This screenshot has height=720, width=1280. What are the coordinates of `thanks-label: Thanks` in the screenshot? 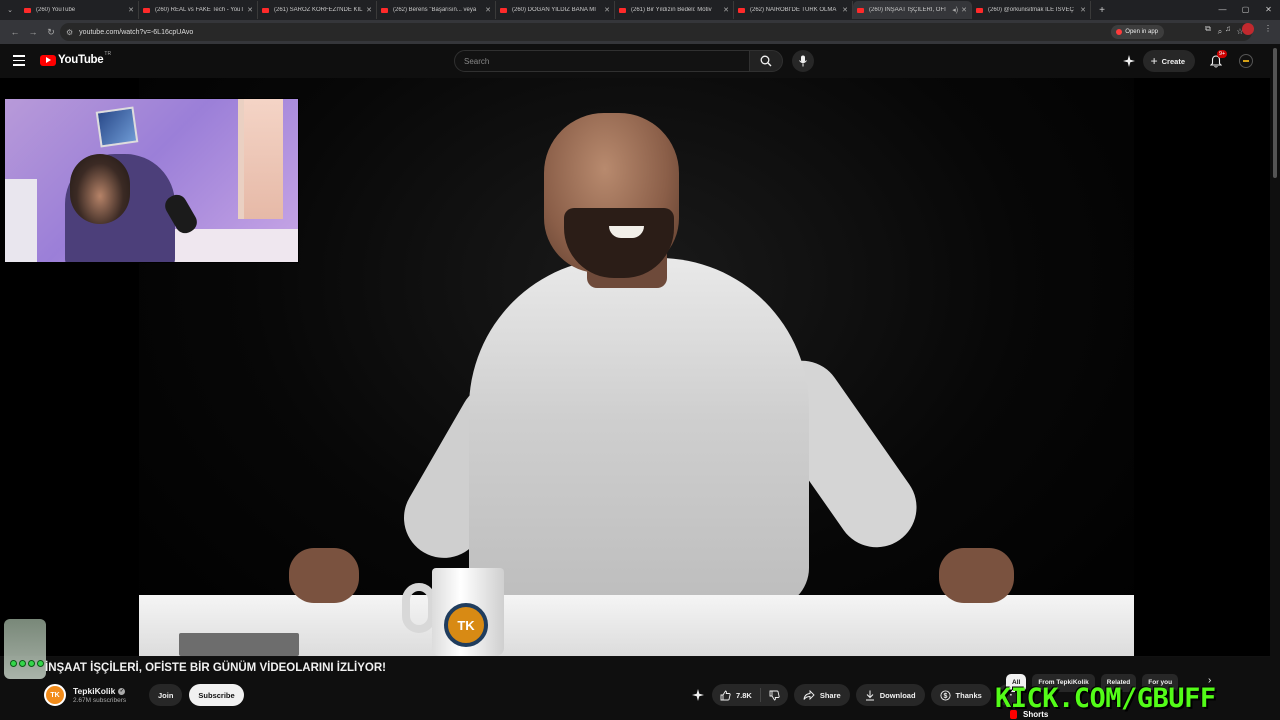 It's located at (968, 695).